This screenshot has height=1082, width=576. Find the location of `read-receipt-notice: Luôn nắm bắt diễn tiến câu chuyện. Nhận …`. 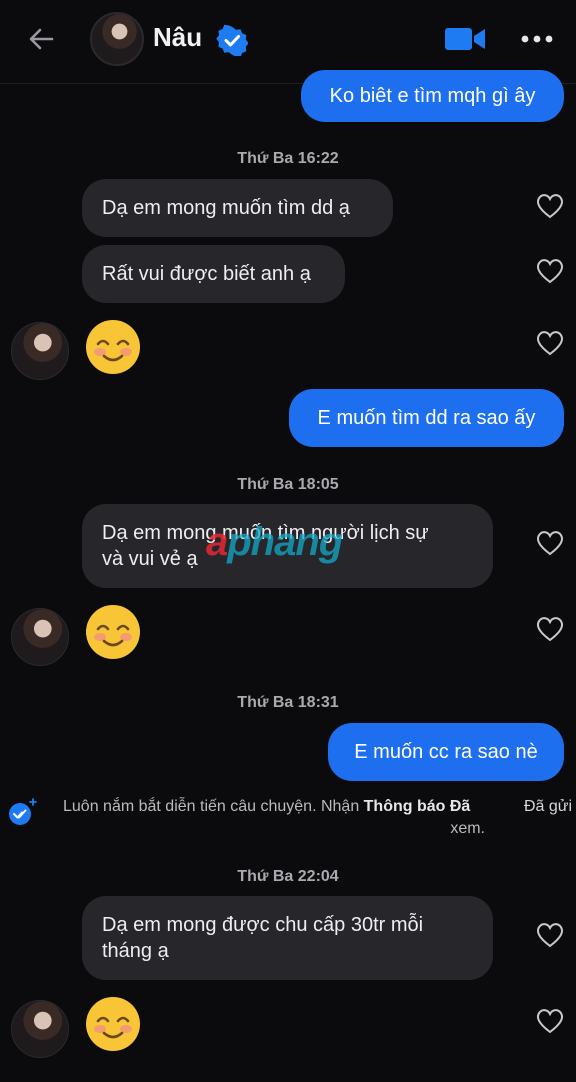

read-receipt-notice: Luôn nắm bắt diễn tiến câu chuyện. Nhận … is located at coordinates (274, 817).